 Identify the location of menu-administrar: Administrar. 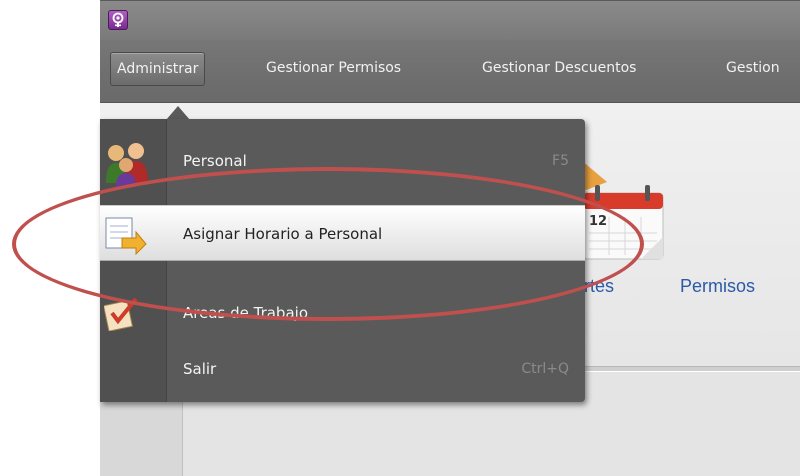
(158, 69).